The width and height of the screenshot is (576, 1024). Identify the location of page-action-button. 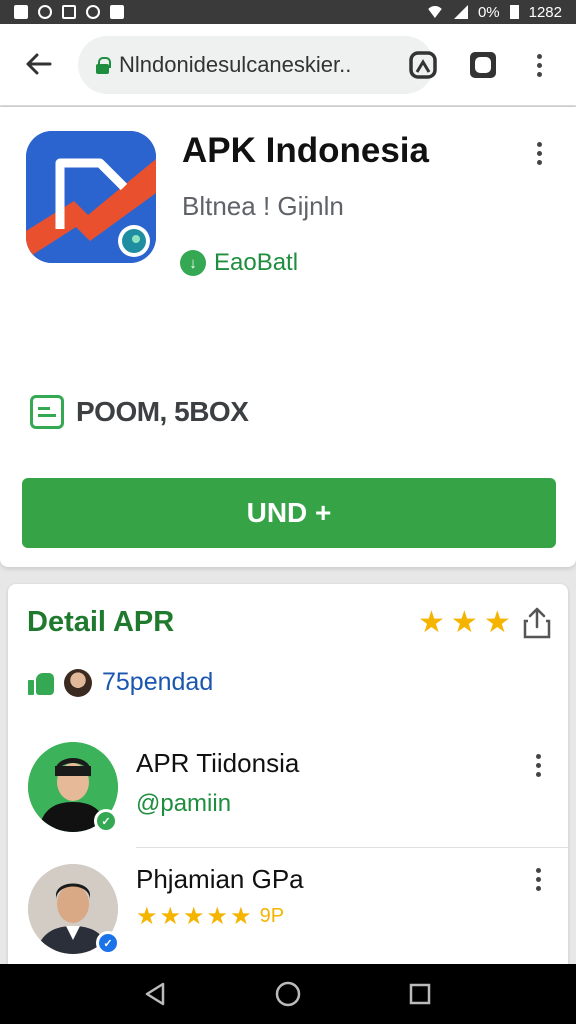
(483, 65).